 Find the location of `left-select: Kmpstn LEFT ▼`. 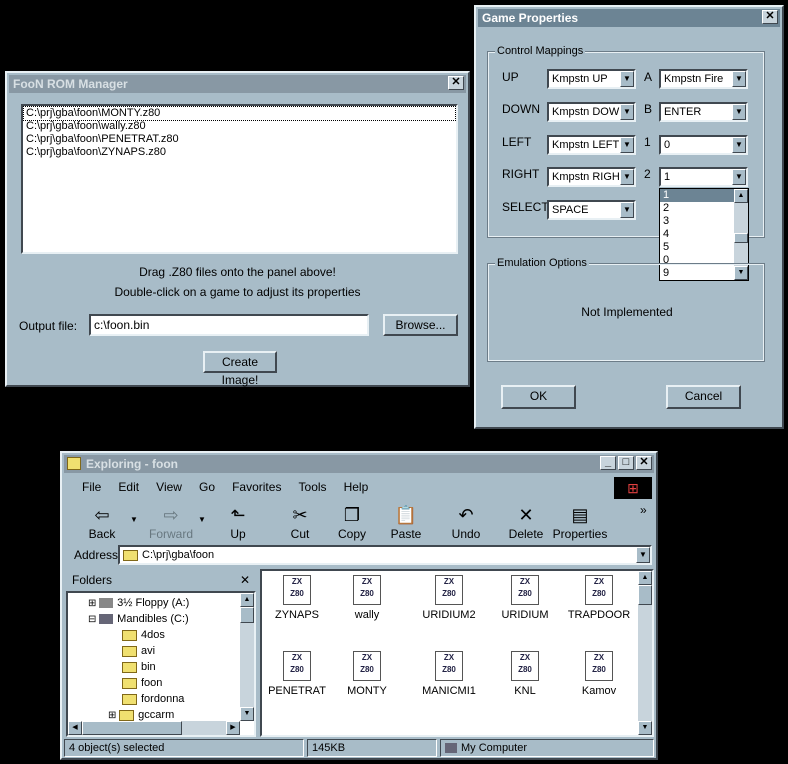

left-select: Kmpstn LEFT ▼ is located at coordinates (591, 145).